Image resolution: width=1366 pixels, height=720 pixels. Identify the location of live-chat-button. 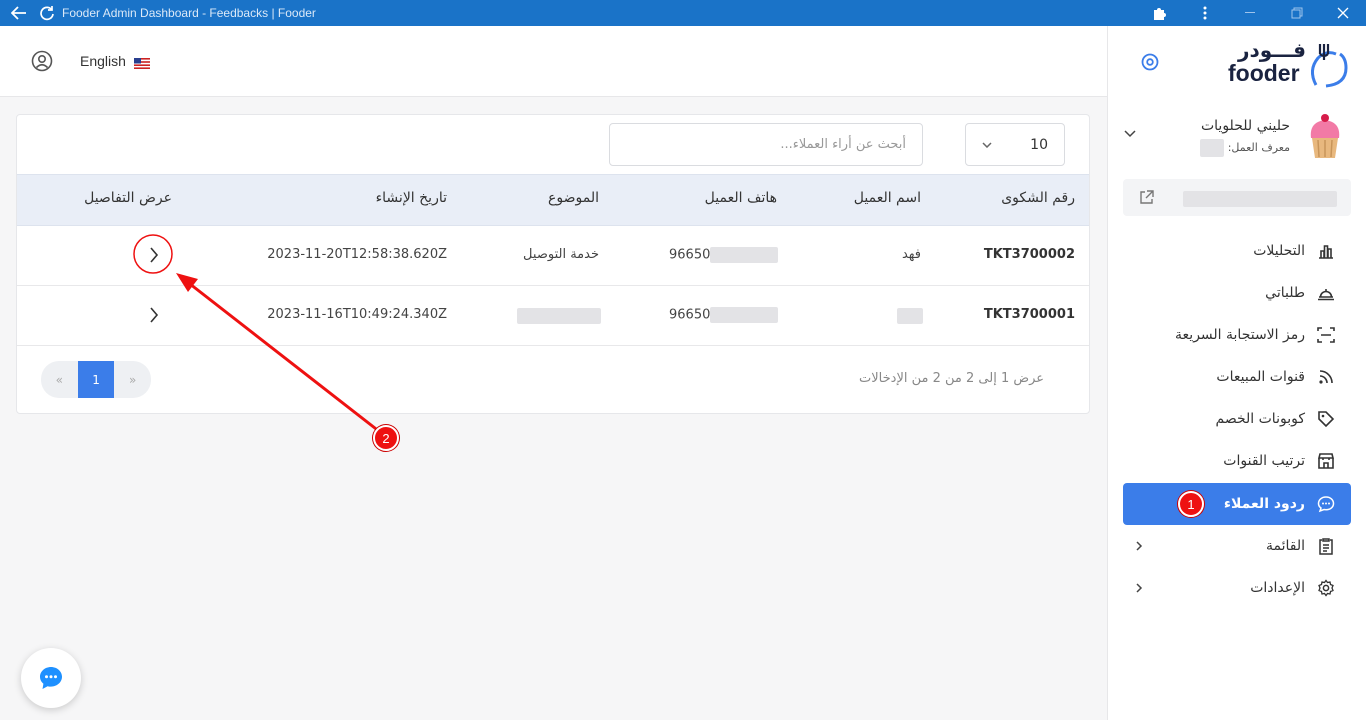
(51, 678).